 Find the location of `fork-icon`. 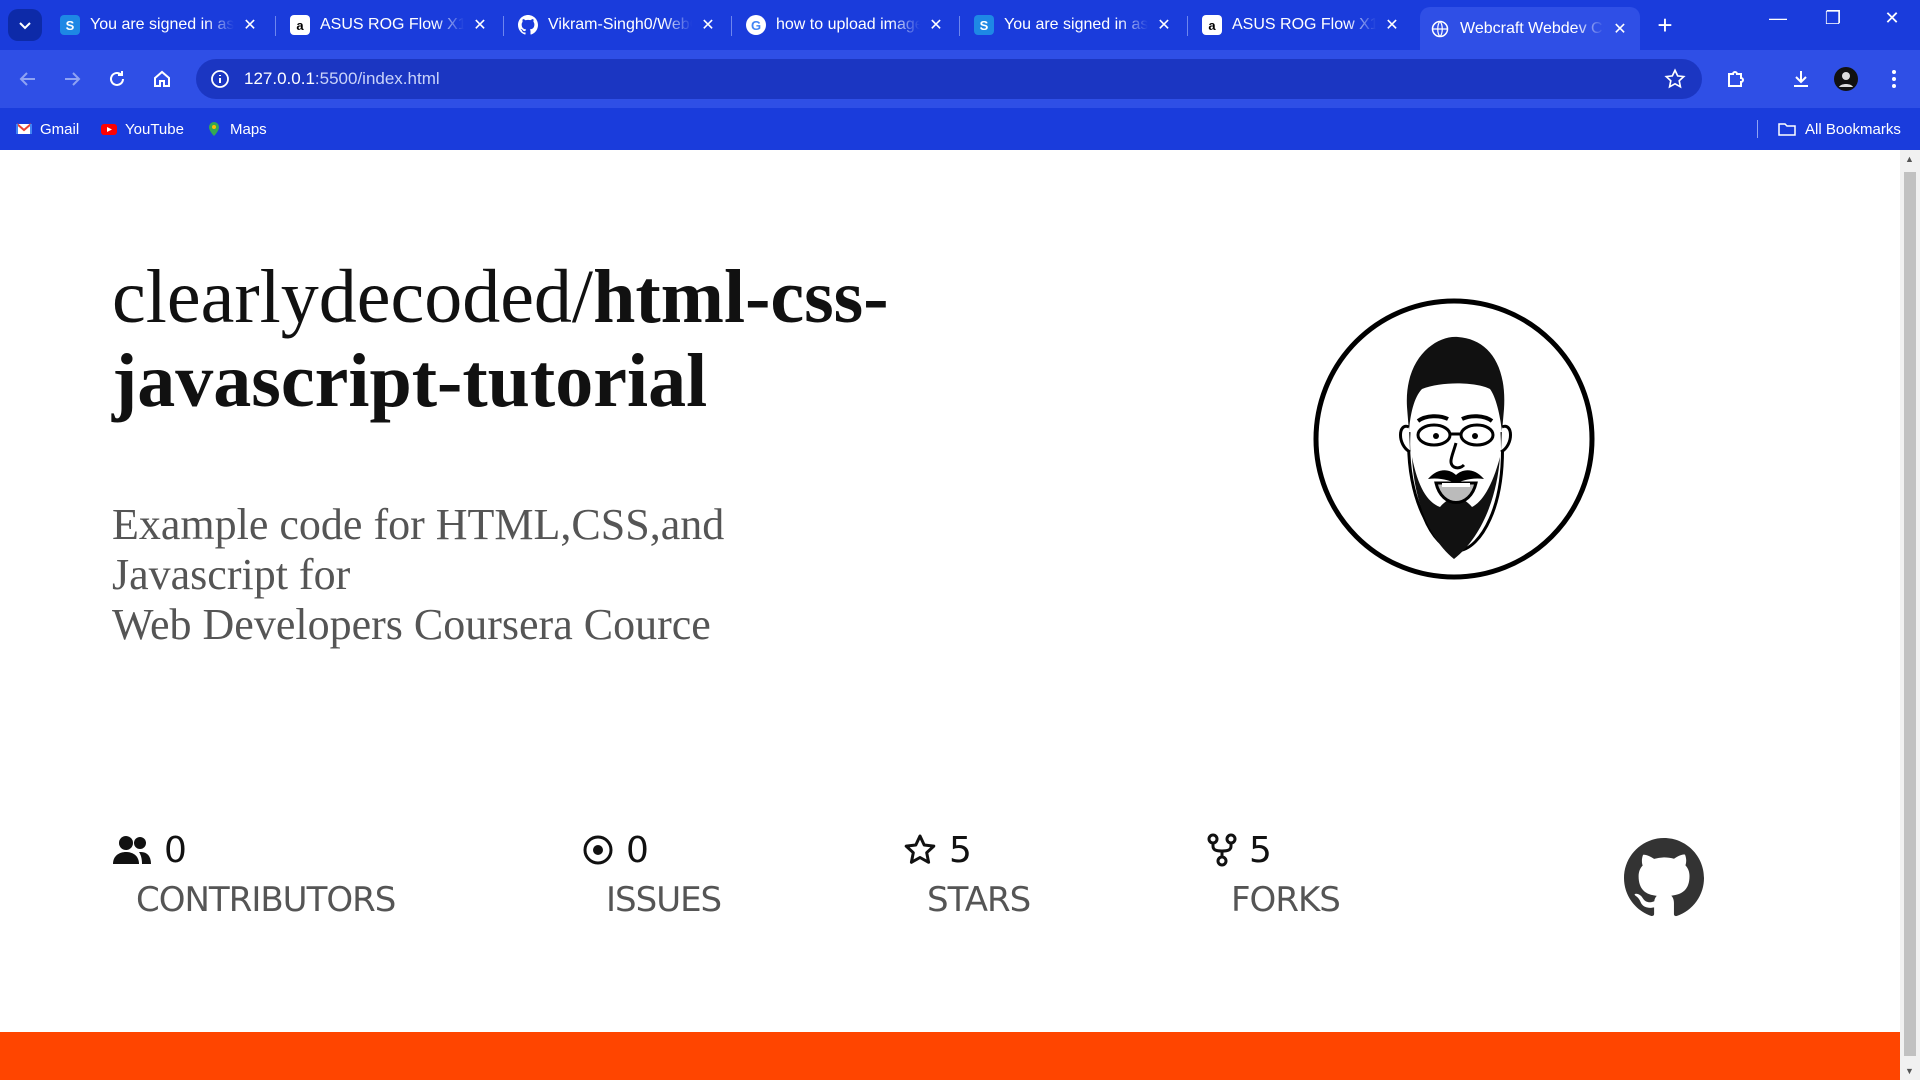

fork-icon is located at coordinates (1222, 850).